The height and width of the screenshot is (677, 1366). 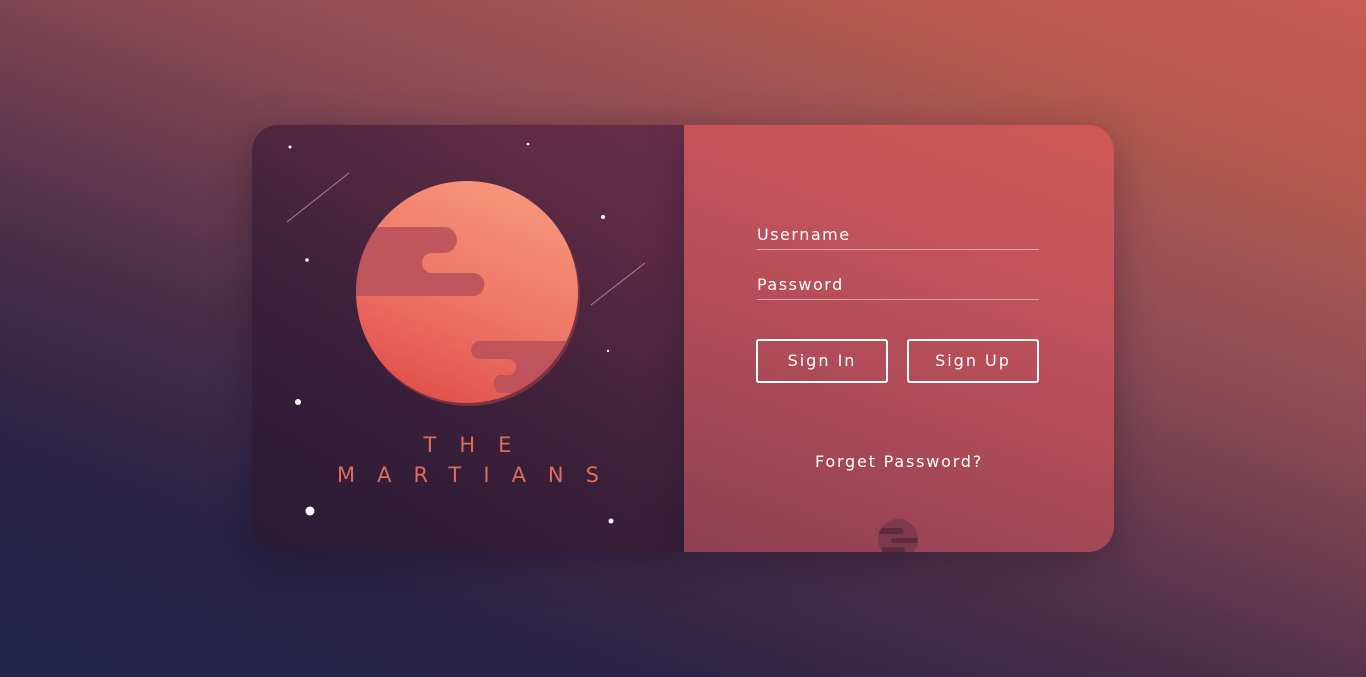 I want to click on username-input, so click(x=898, y=234).